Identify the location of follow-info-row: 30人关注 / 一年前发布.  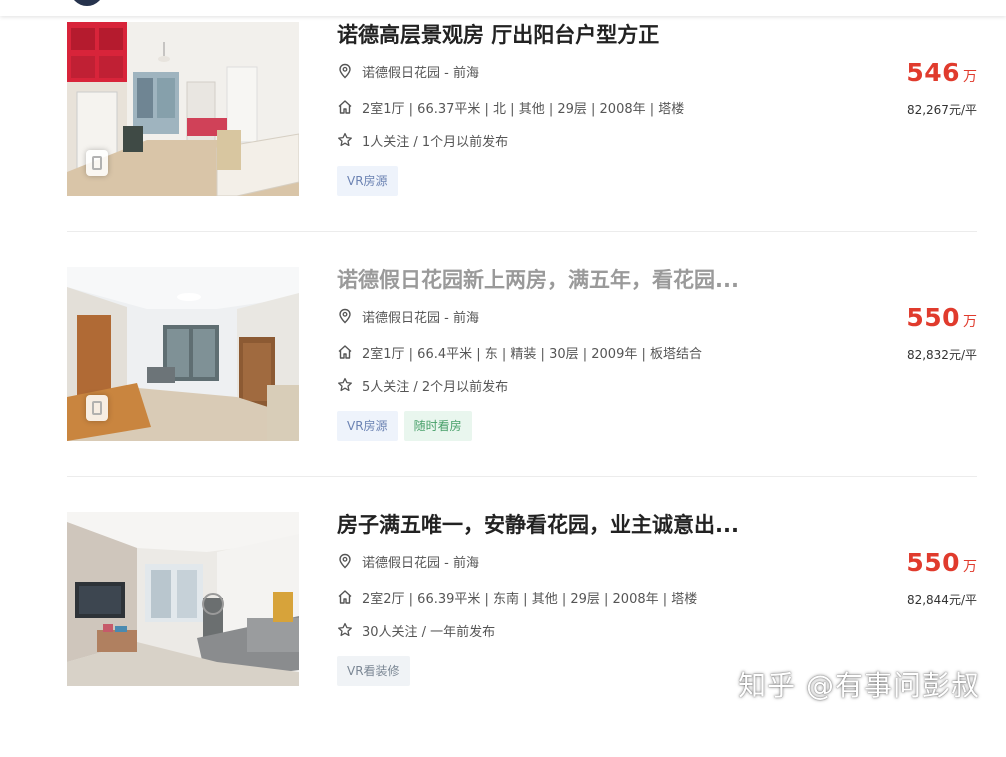
(416, 630).